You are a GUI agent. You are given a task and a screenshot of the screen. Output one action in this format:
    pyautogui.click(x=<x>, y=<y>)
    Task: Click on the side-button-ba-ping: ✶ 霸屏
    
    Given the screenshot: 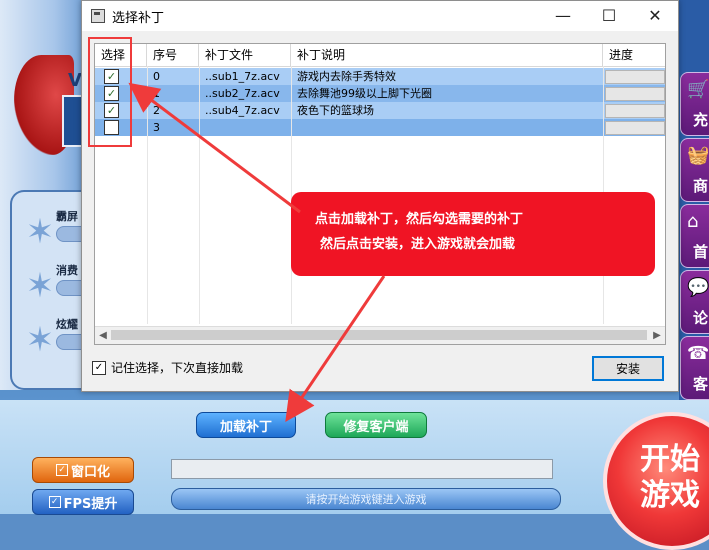 What is the action you would take?
    pyautogui.click(x=57, y=231)
    